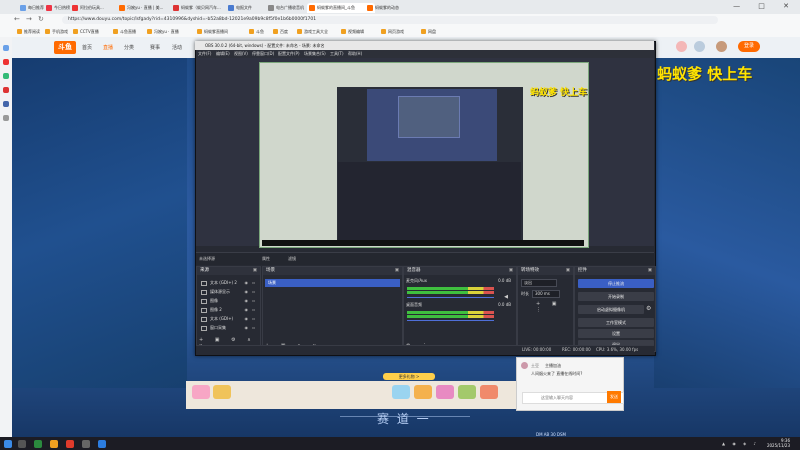 The width and height of the screenshot is (800, 450). I want to click on menu-item: 文件(F), so click(204, 54).